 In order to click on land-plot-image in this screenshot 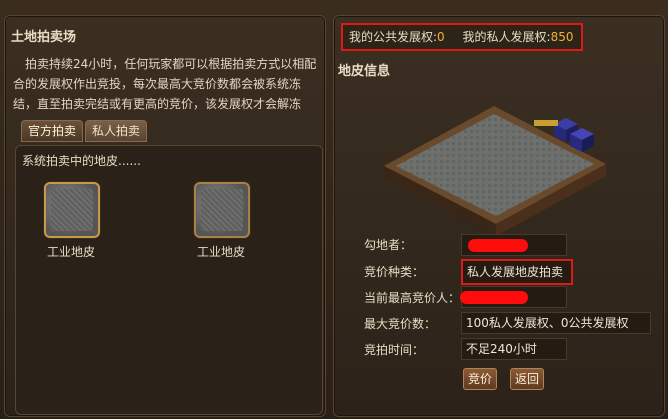, I will do `click(495, 171)`.